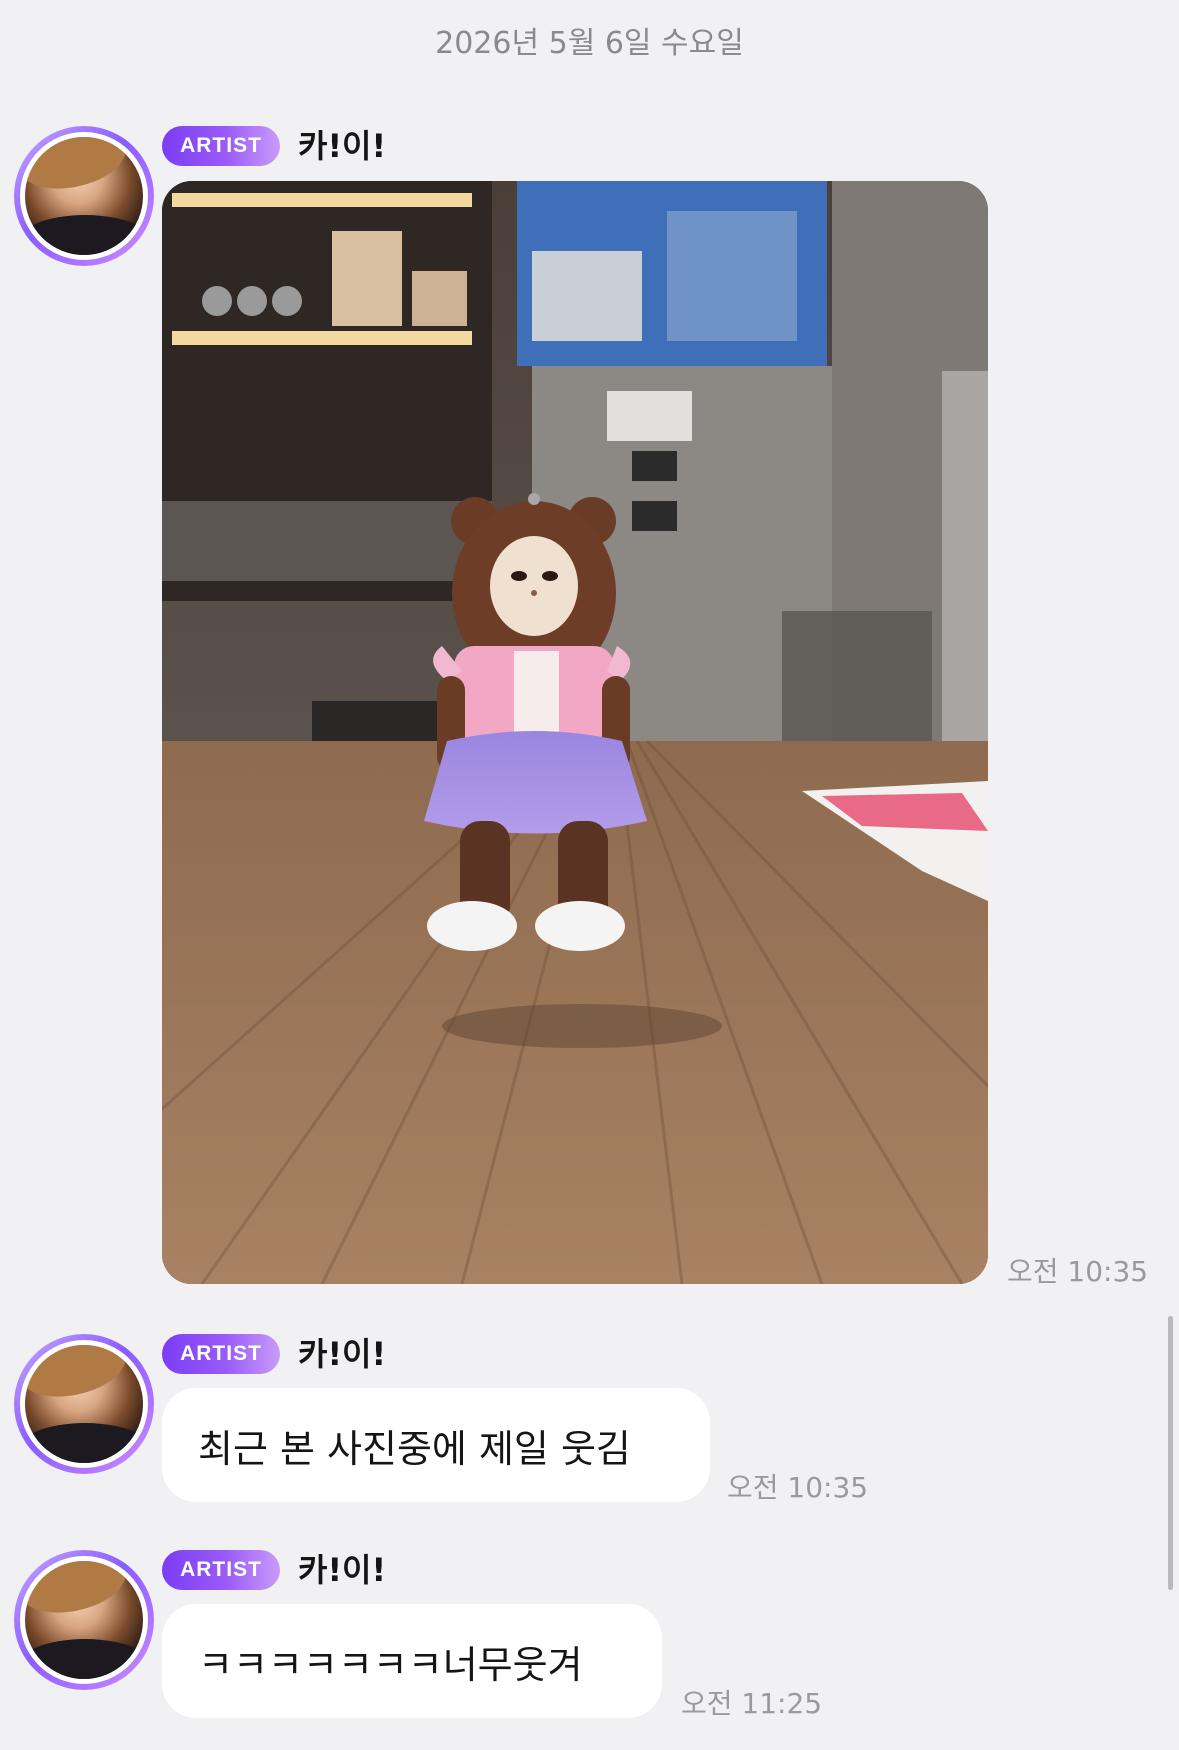  Describe the element at coordinates (752, 1703) in the screenshot. I see `message-time: 오전 11:25` at that location.